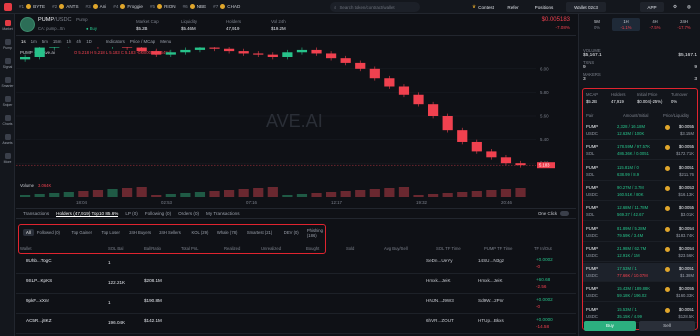 This screenshot has width=700, height=336. Describe the element at coordinates (655, 24) in the screenshot. I see `timeframe-4H: 4H -7.5%` at that location.